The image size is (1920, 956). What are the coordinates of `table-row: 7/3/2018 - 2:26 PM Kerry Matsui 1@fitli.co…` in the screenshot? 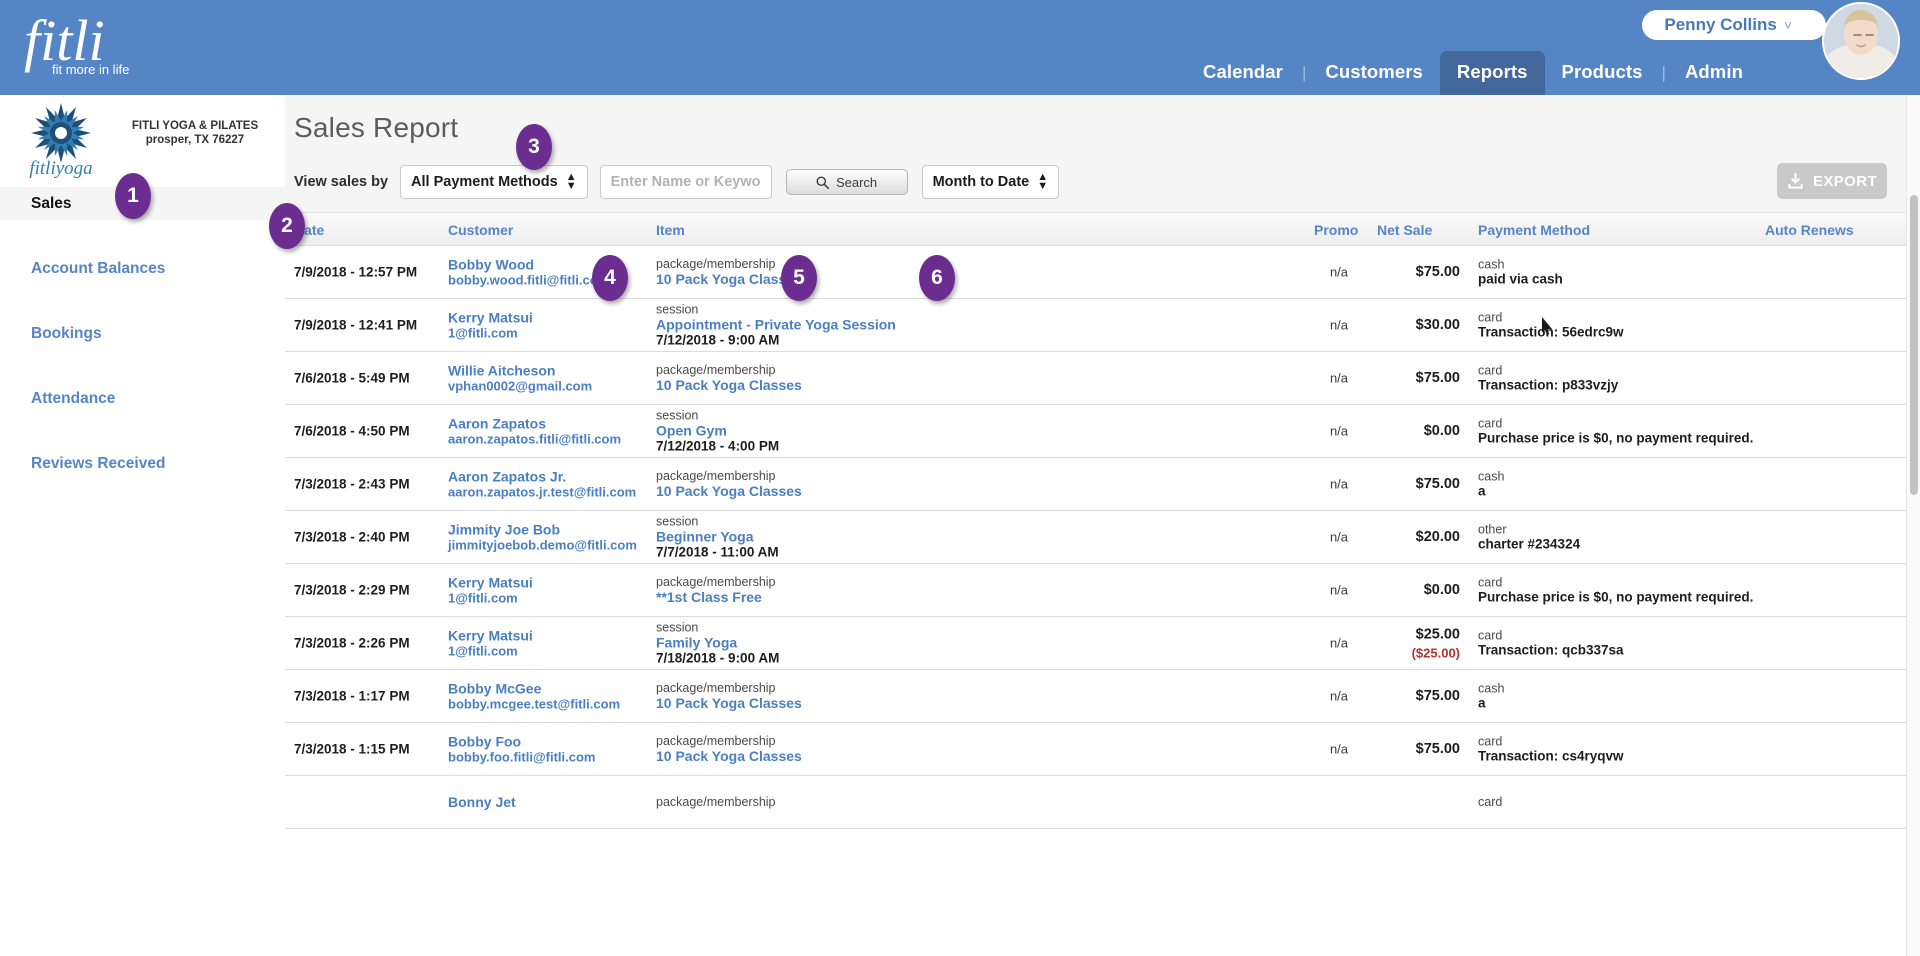 It's located at (1102, 643).